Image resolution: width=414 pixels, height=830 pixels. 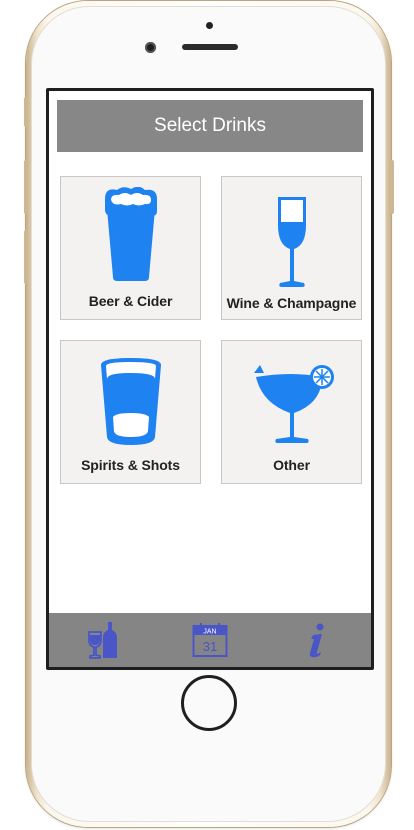 I want to click on earpiece-speaker, so click(x=210, y=47).